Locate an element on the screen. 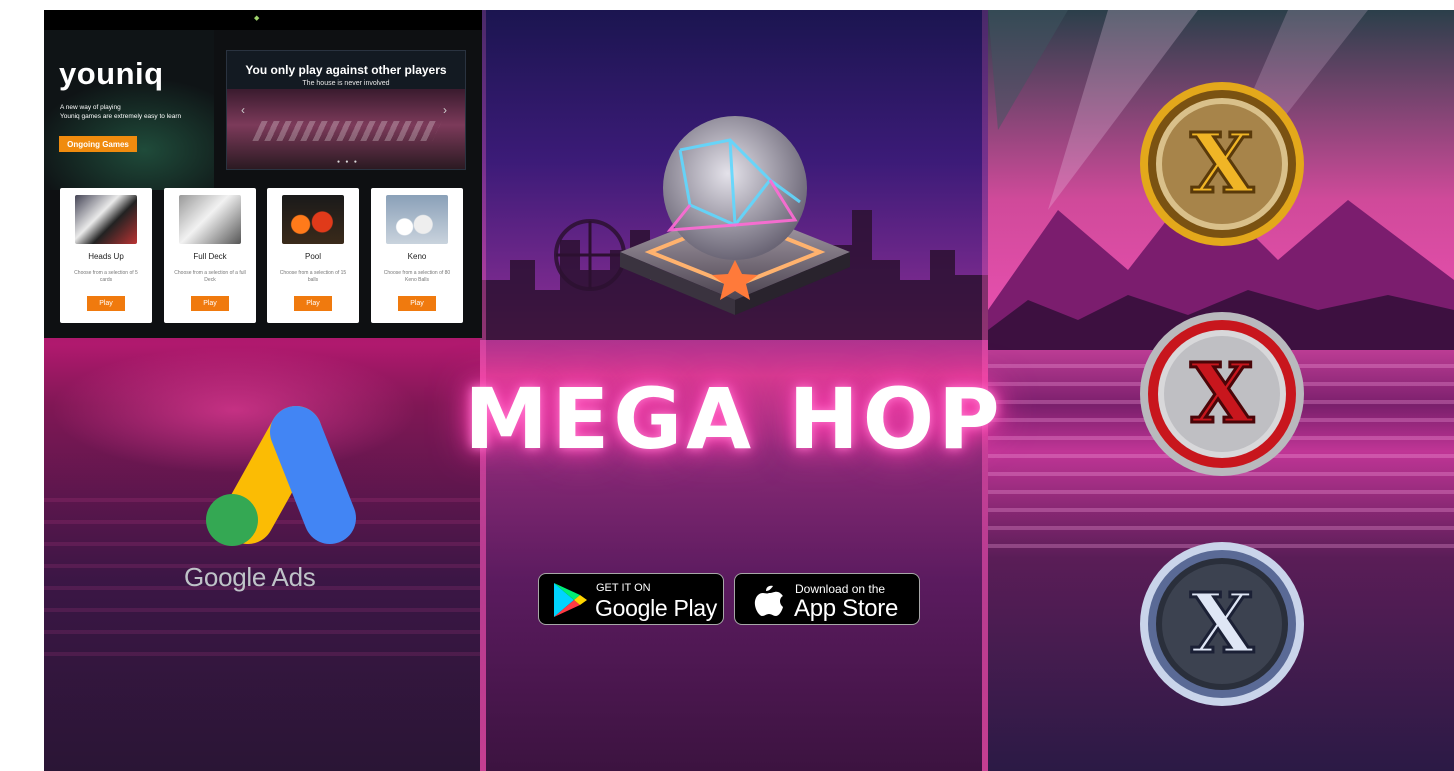 The height and width of the screenshot is (771, 1454). google-play-badge: GET IT ON Google Play is located at coordinates (631, 599).